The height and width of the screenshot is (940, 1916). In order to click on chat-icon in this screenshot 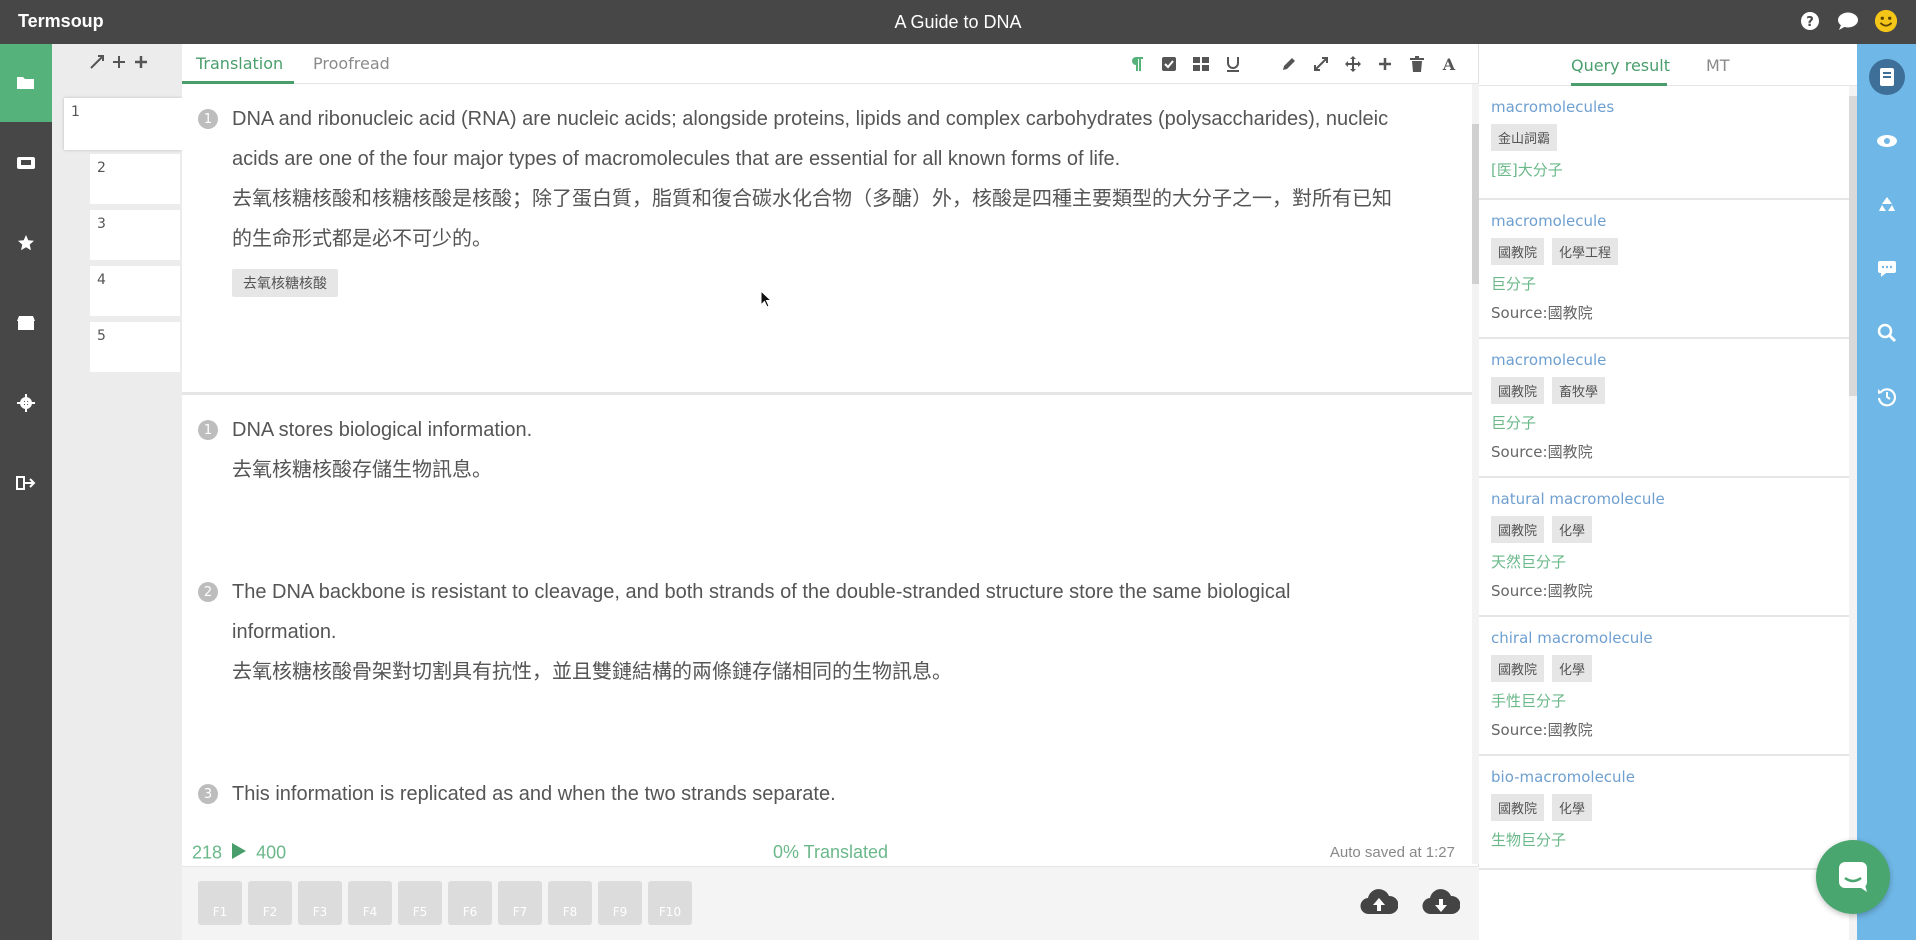, I will do `click(1848, 21)`.